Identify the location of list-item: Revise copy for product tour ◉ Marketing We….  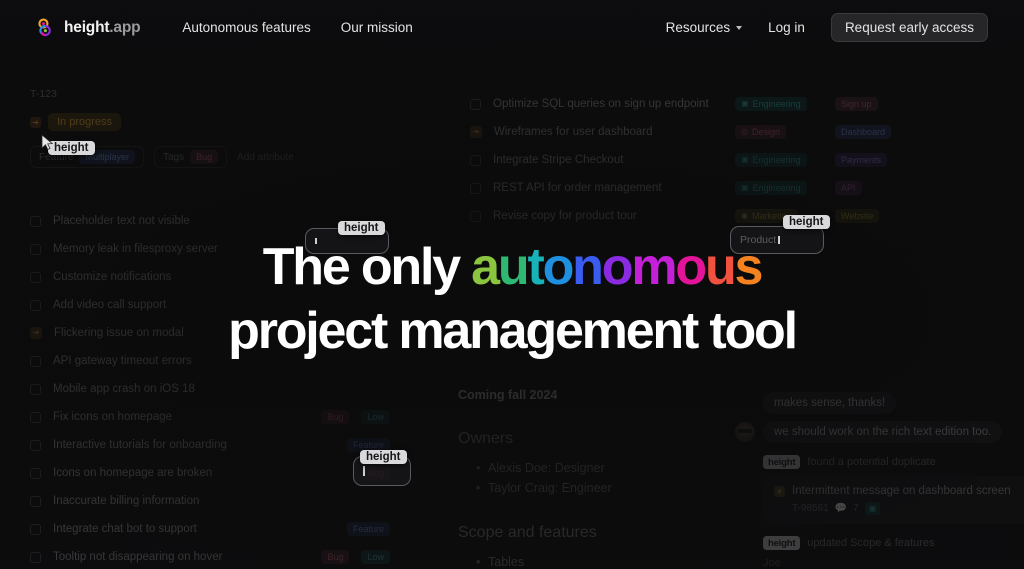
(690, 216).